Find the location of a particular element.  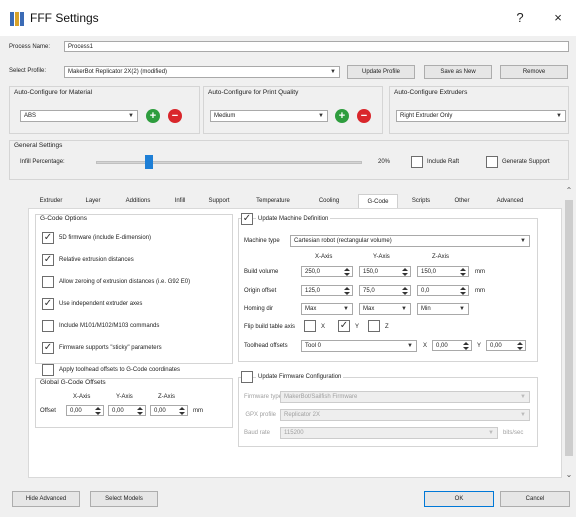

tab-extruder: Extruder is located at coordinates (51, 201).